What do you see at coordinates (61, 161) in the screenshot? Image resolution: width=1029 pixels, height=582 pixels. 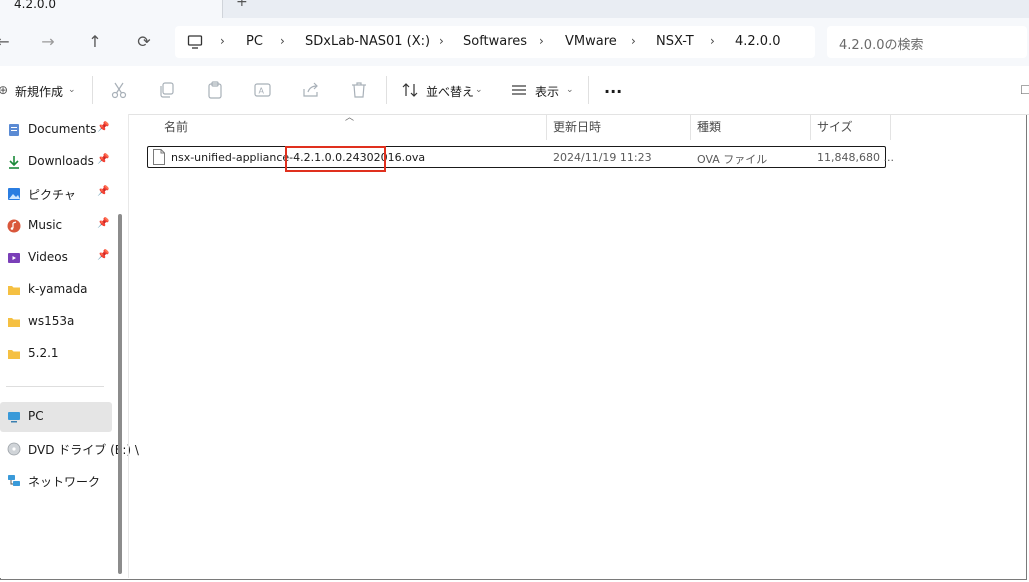 I see `sidebar-item-label: Downloads` at bounding box center [61, 161].